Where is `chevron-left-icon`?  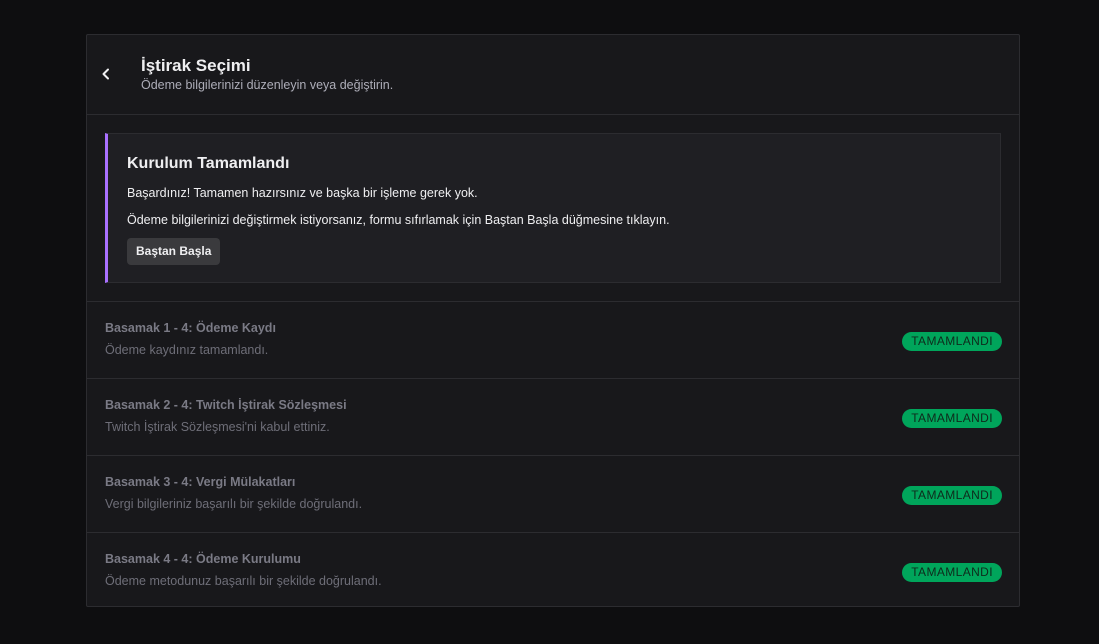
chevron-left-icon is located at coordinates (105, 74).